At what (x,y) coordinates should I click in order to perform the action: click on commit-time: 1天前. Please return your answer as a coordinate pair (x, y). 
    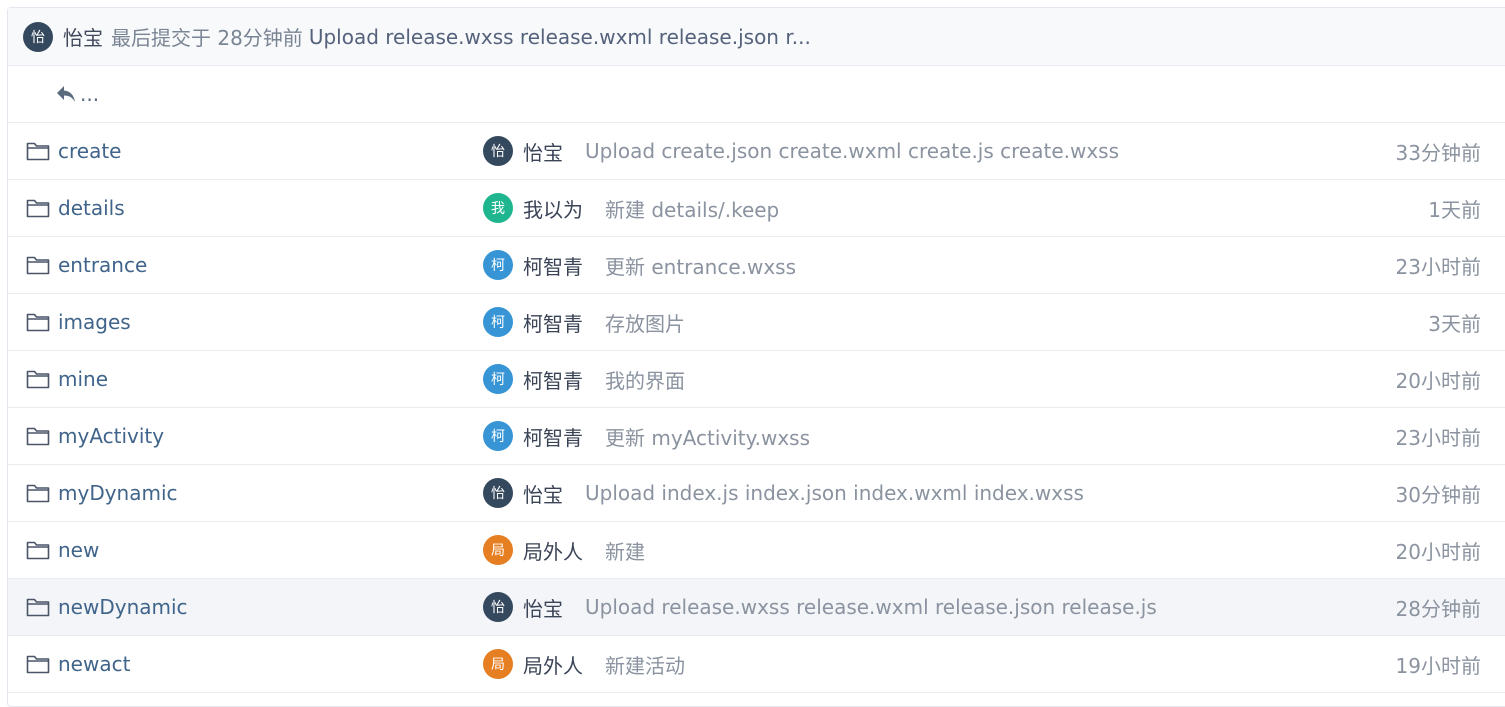
    Looking at the image, I should click on (1454, 209).